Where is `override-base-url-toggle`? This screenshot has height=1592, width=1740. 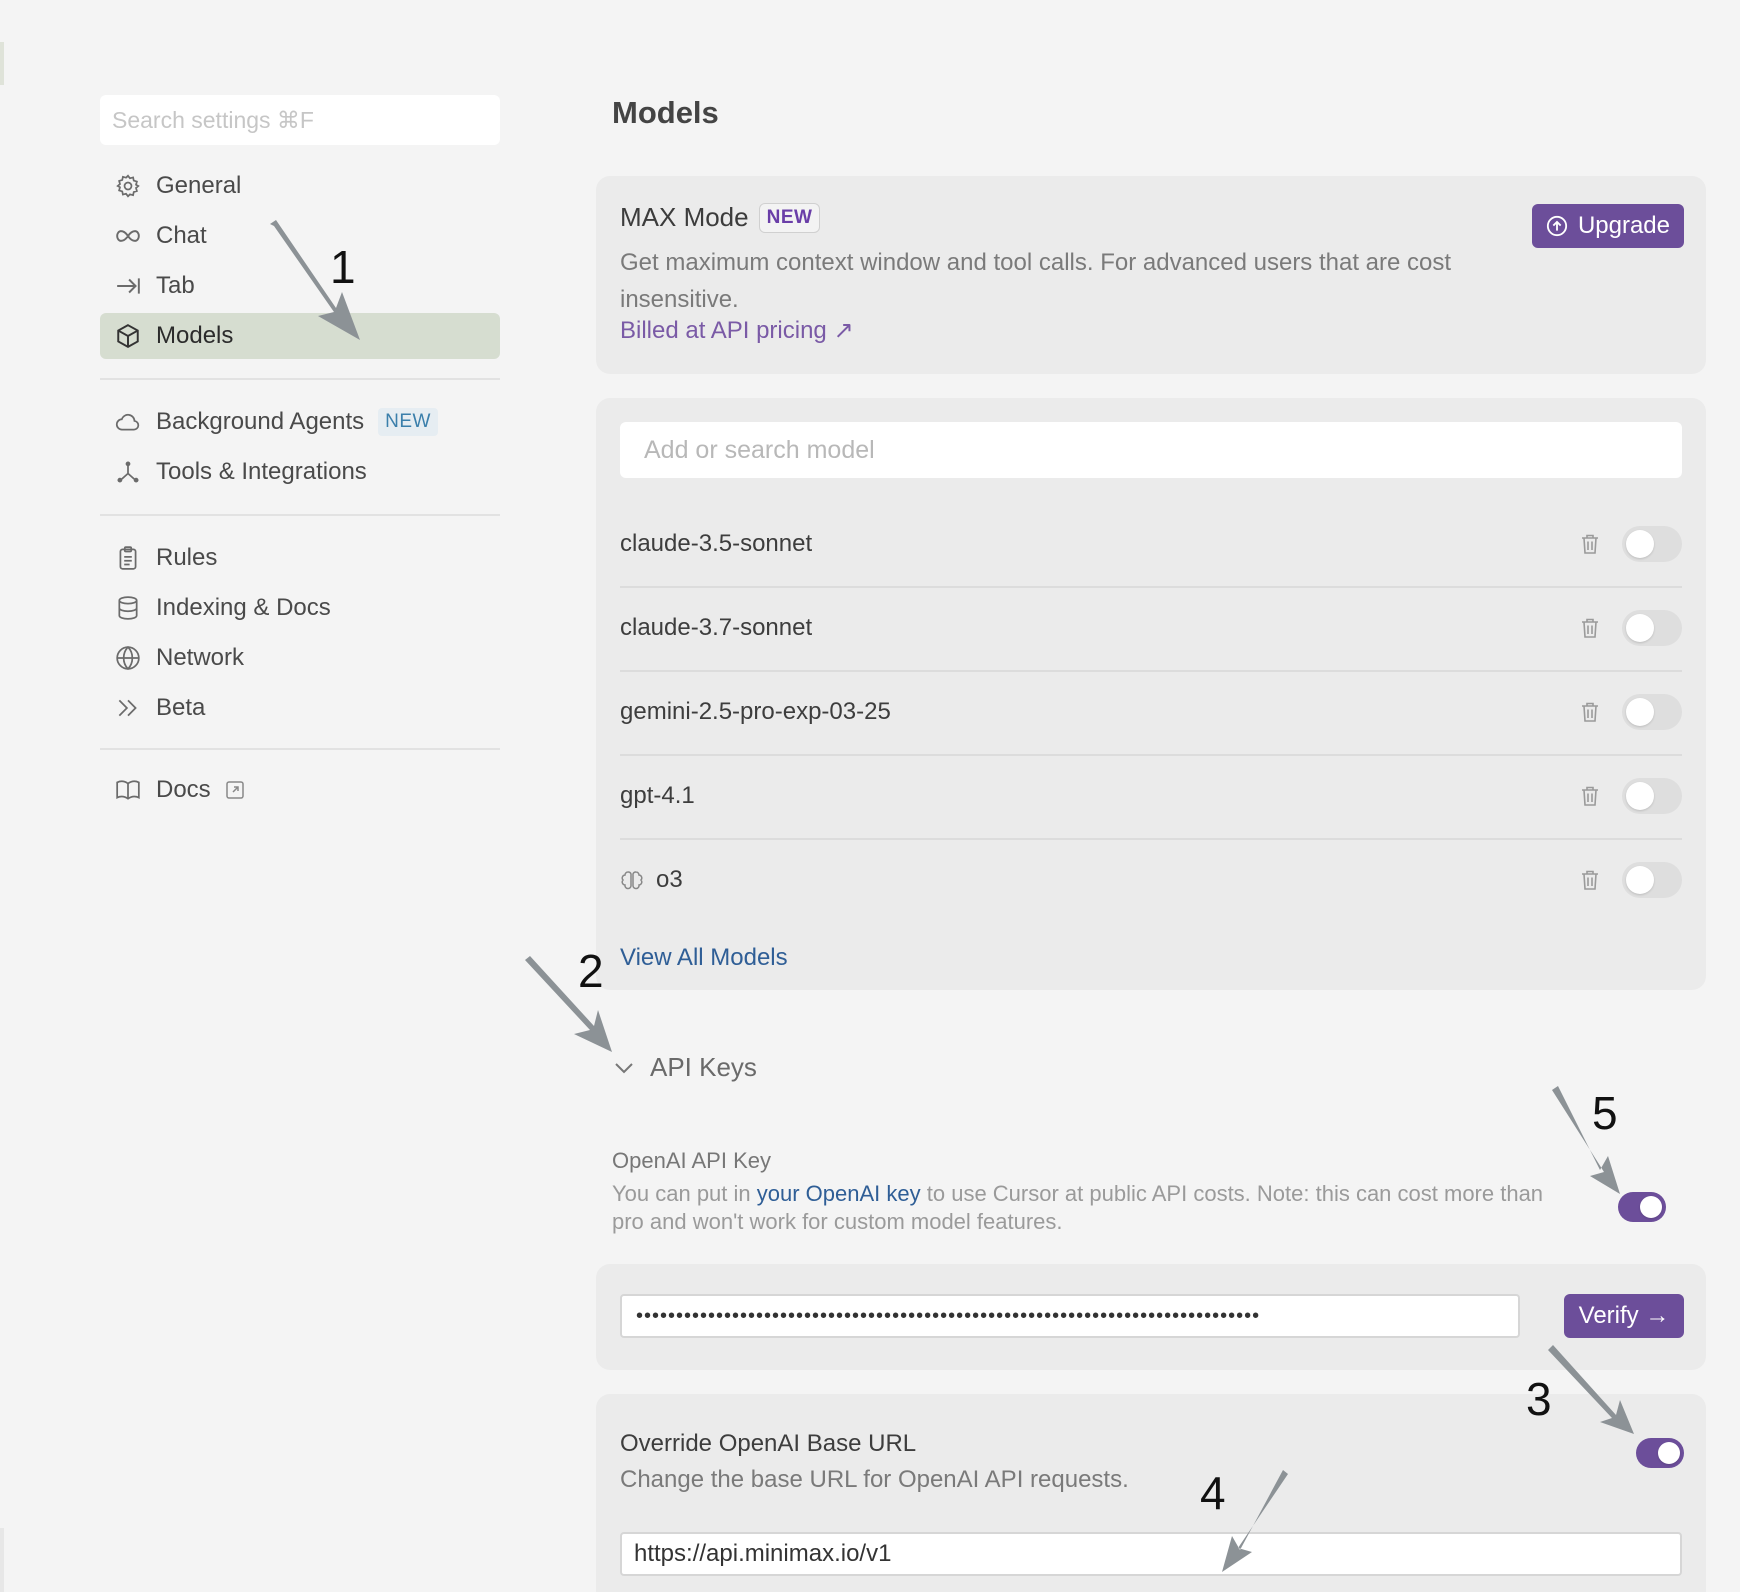 override-base-url-toggle is located at coordinates (1660, 1453).